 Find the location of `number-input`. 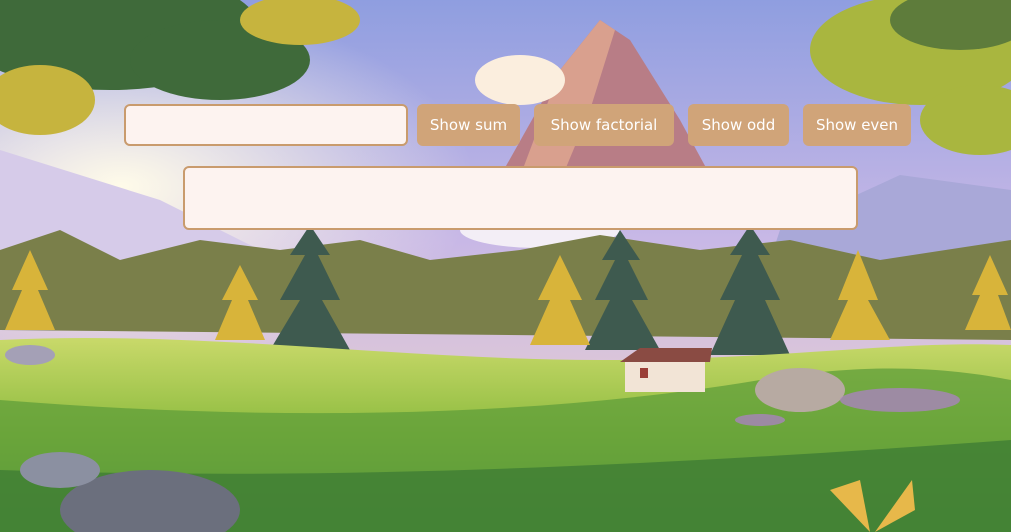

number-input is located at coordinates (266, 125).